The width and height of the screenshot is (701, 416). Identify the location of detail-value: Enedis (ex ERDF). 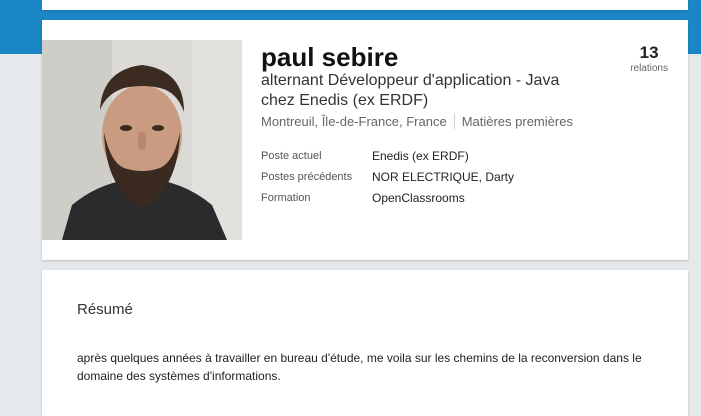
(420, 156).